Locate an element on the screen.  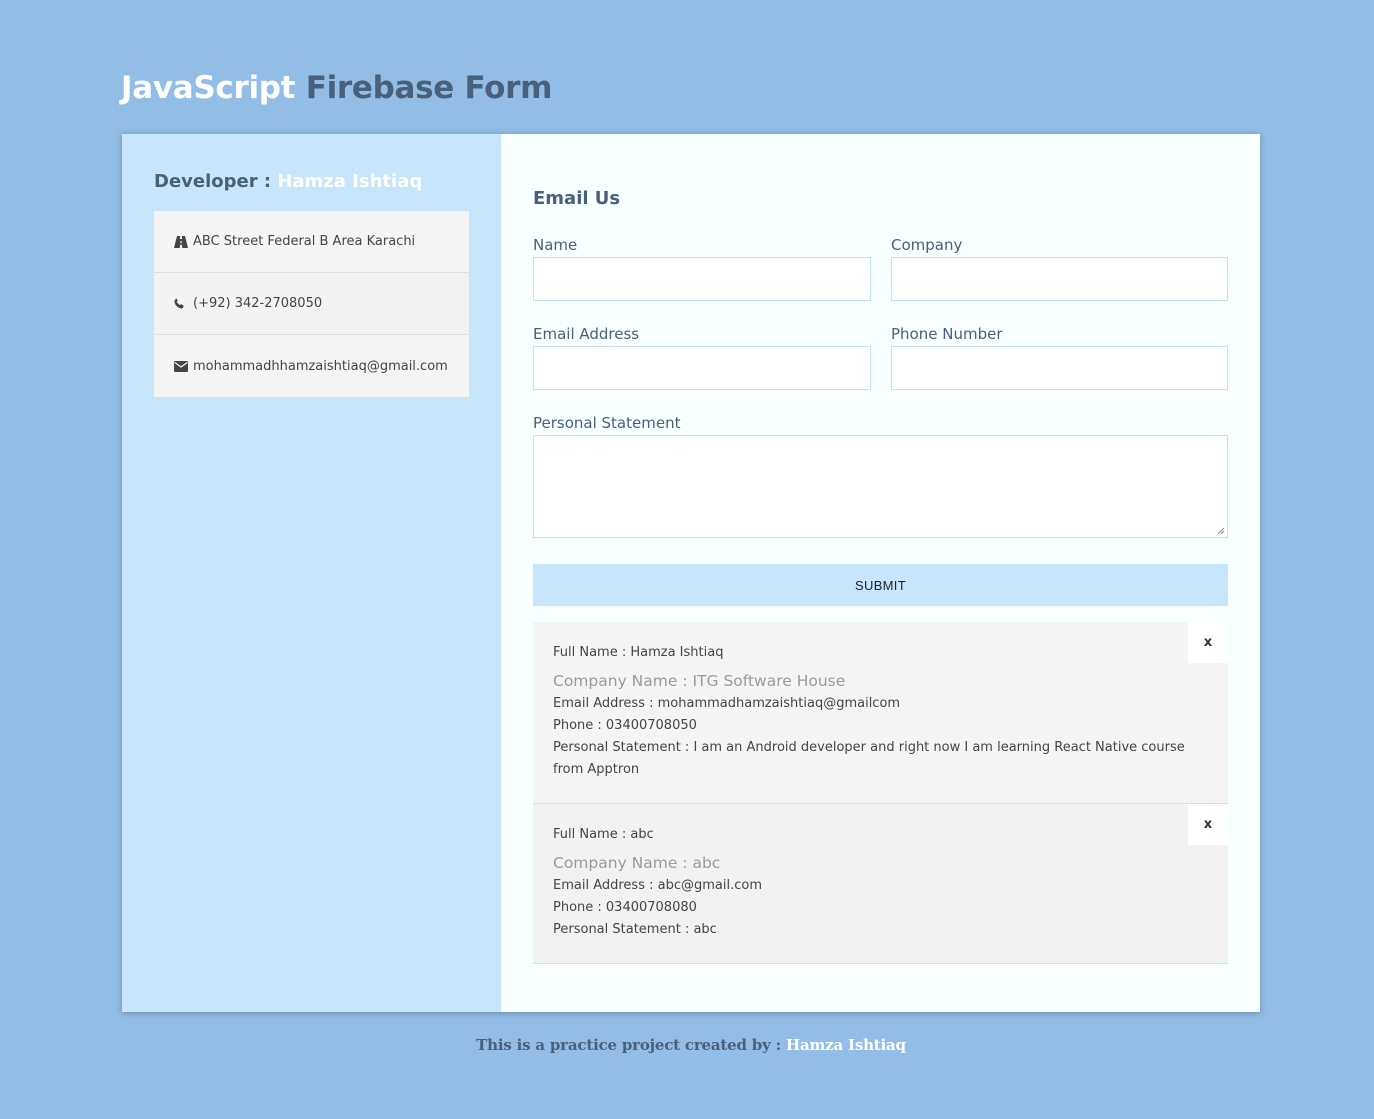
entry-full-name: Full Name : abc is located at coordinates (603, 834).